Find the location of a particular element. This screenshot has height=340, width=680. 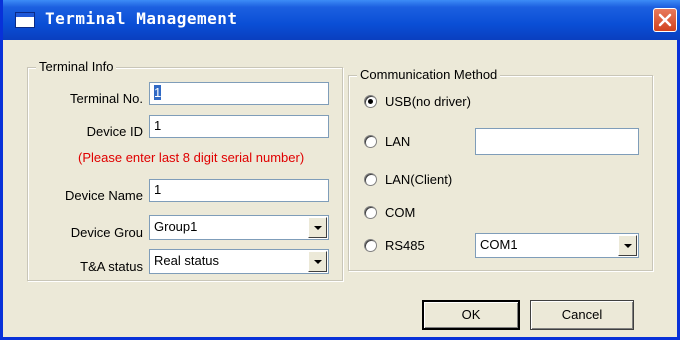

radio-usb-label: USB(no driver) is located at coordinates (428, 101).